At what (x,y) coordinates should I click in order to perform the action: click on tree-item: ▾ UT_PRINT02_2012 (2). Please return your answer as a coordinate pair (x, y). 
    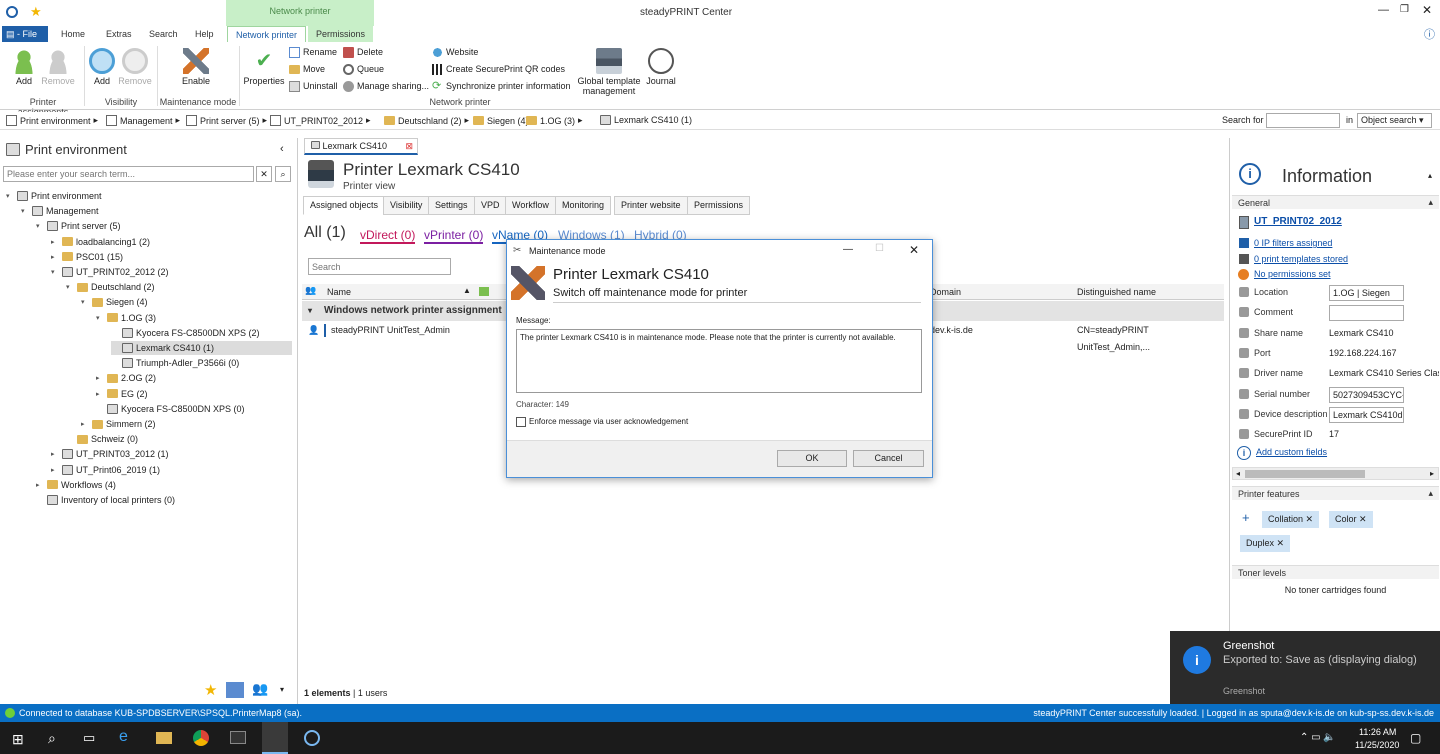
    Looking at the image, I should click on (110, 272).